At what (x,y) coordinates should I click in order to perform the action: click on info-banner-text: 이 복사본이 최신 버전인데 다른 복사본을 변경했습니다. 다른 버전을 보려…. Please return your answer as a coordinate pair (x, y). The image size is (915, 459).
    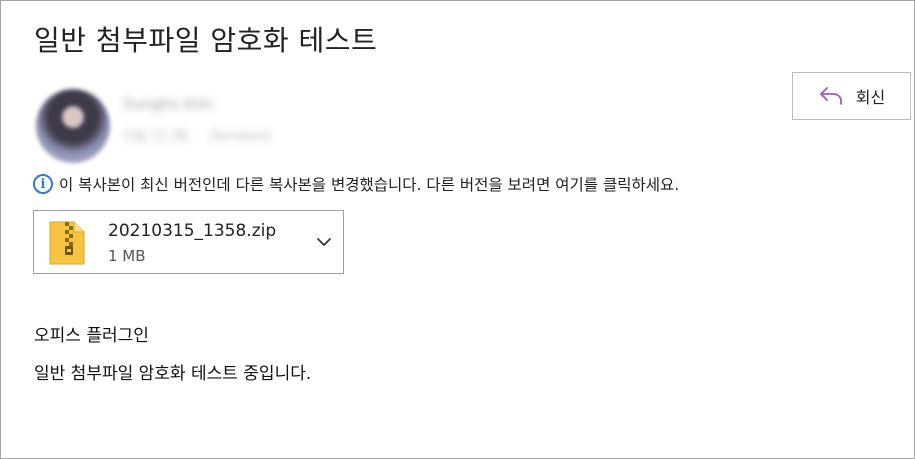
    Looking at the image, I should click on (369, 184).